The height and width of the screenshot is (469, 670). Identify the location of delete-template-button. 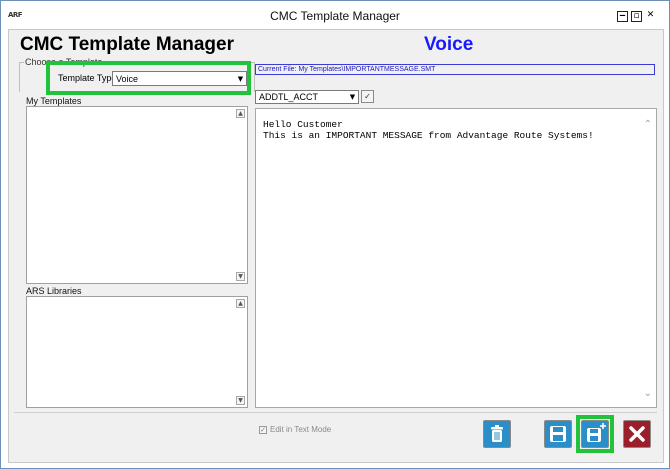
(497, 434).